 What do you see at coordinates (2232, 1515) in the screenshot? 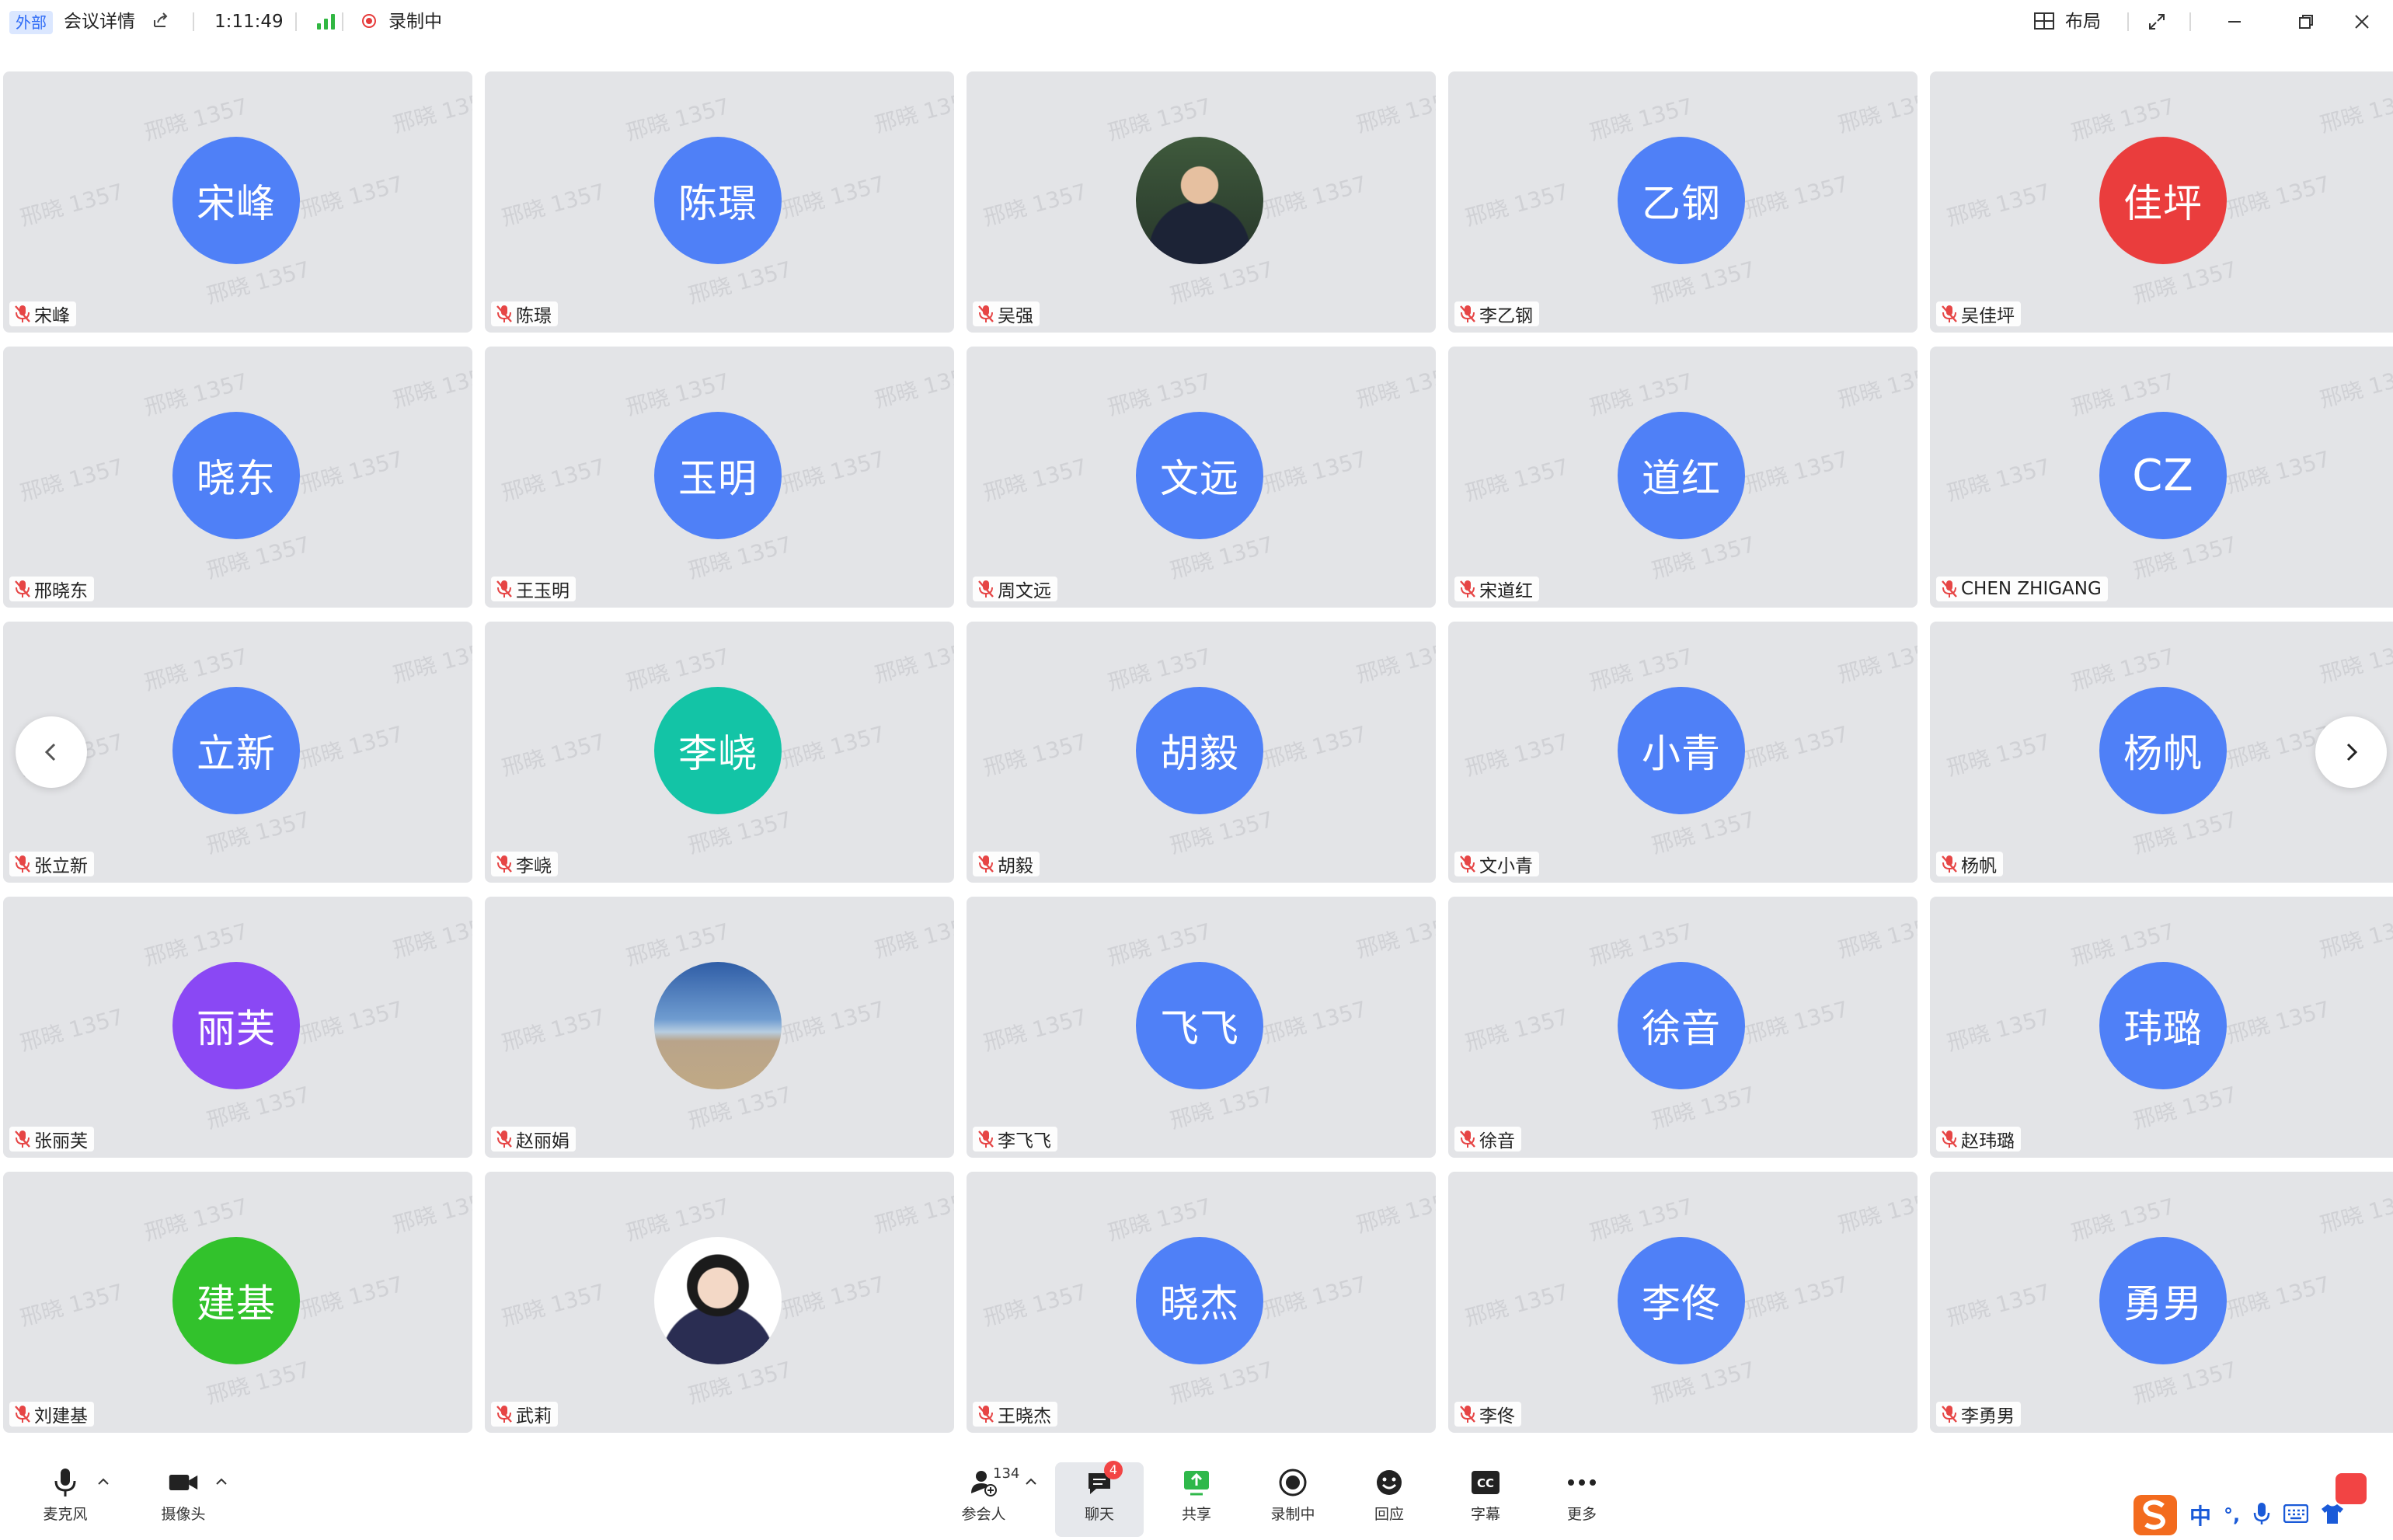
I see `ime-punctuation-toggle: °,` at bounding box center [2232, 1515].